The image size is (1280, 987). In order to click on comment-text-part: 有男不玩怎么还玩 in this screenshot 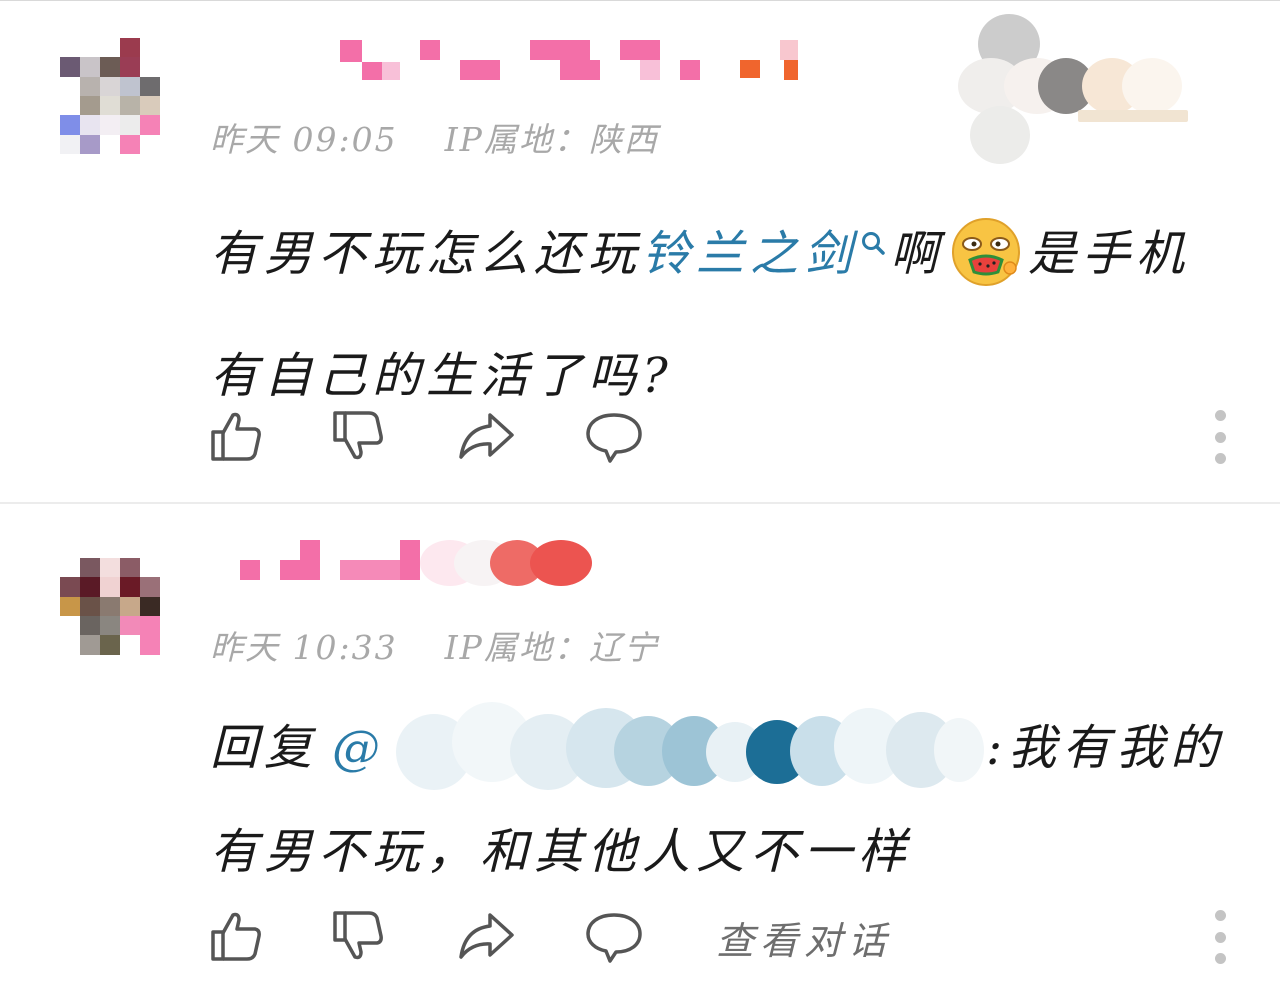, I will do `click(426, 254)`.